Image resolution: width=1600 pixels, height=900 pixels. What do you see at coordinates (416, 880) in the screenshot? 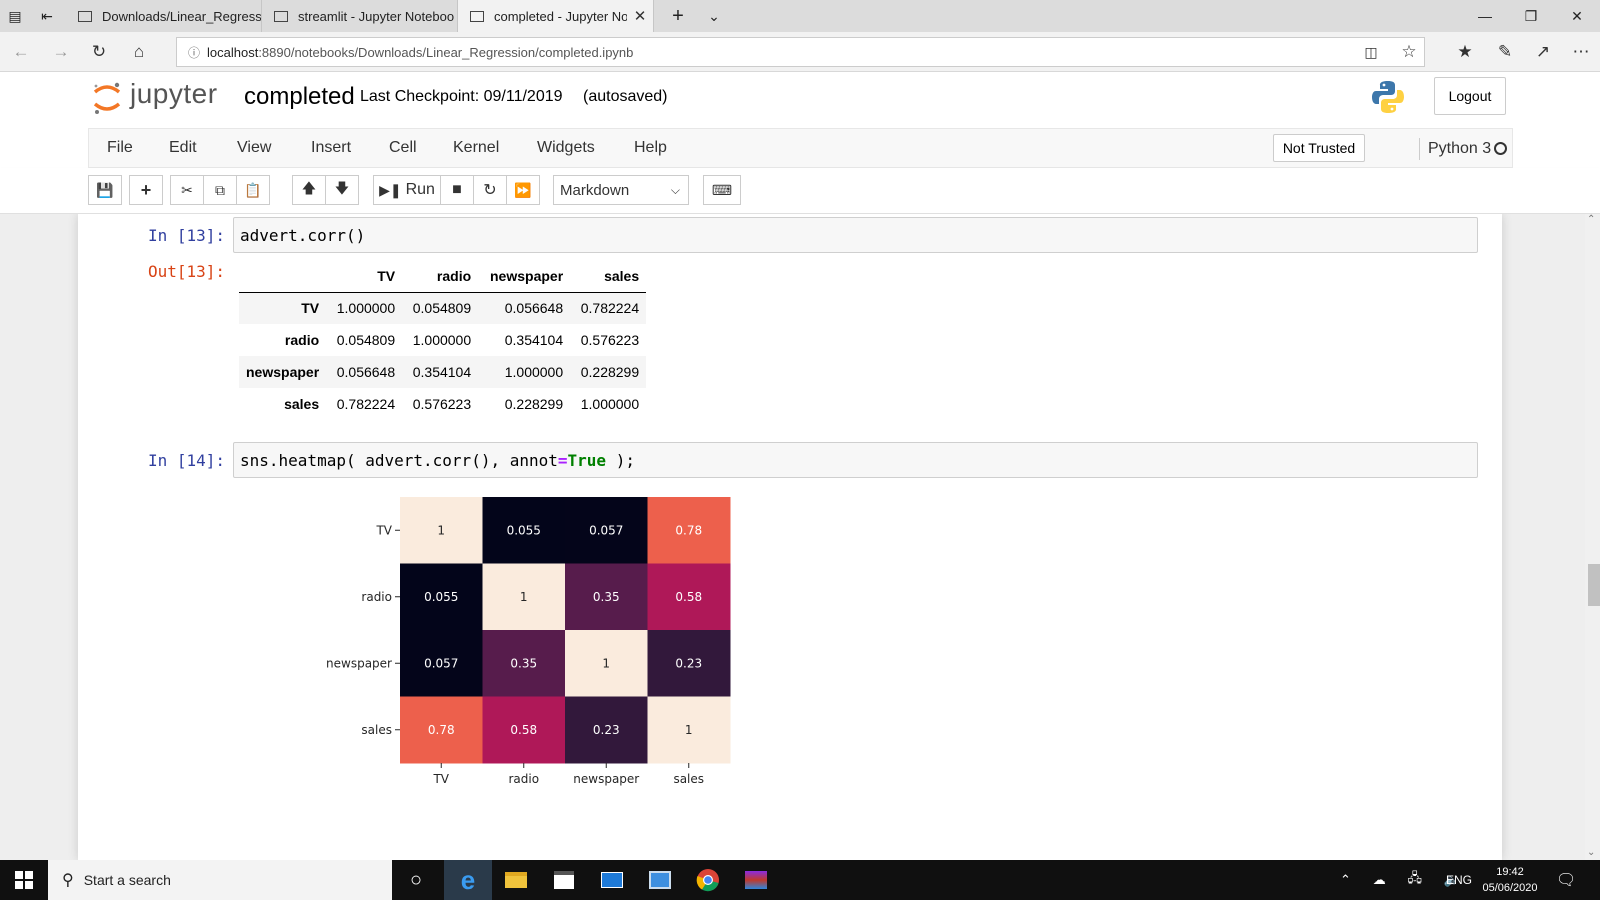
I see `task-view-icon: ○` at bounding box center [416, 880].